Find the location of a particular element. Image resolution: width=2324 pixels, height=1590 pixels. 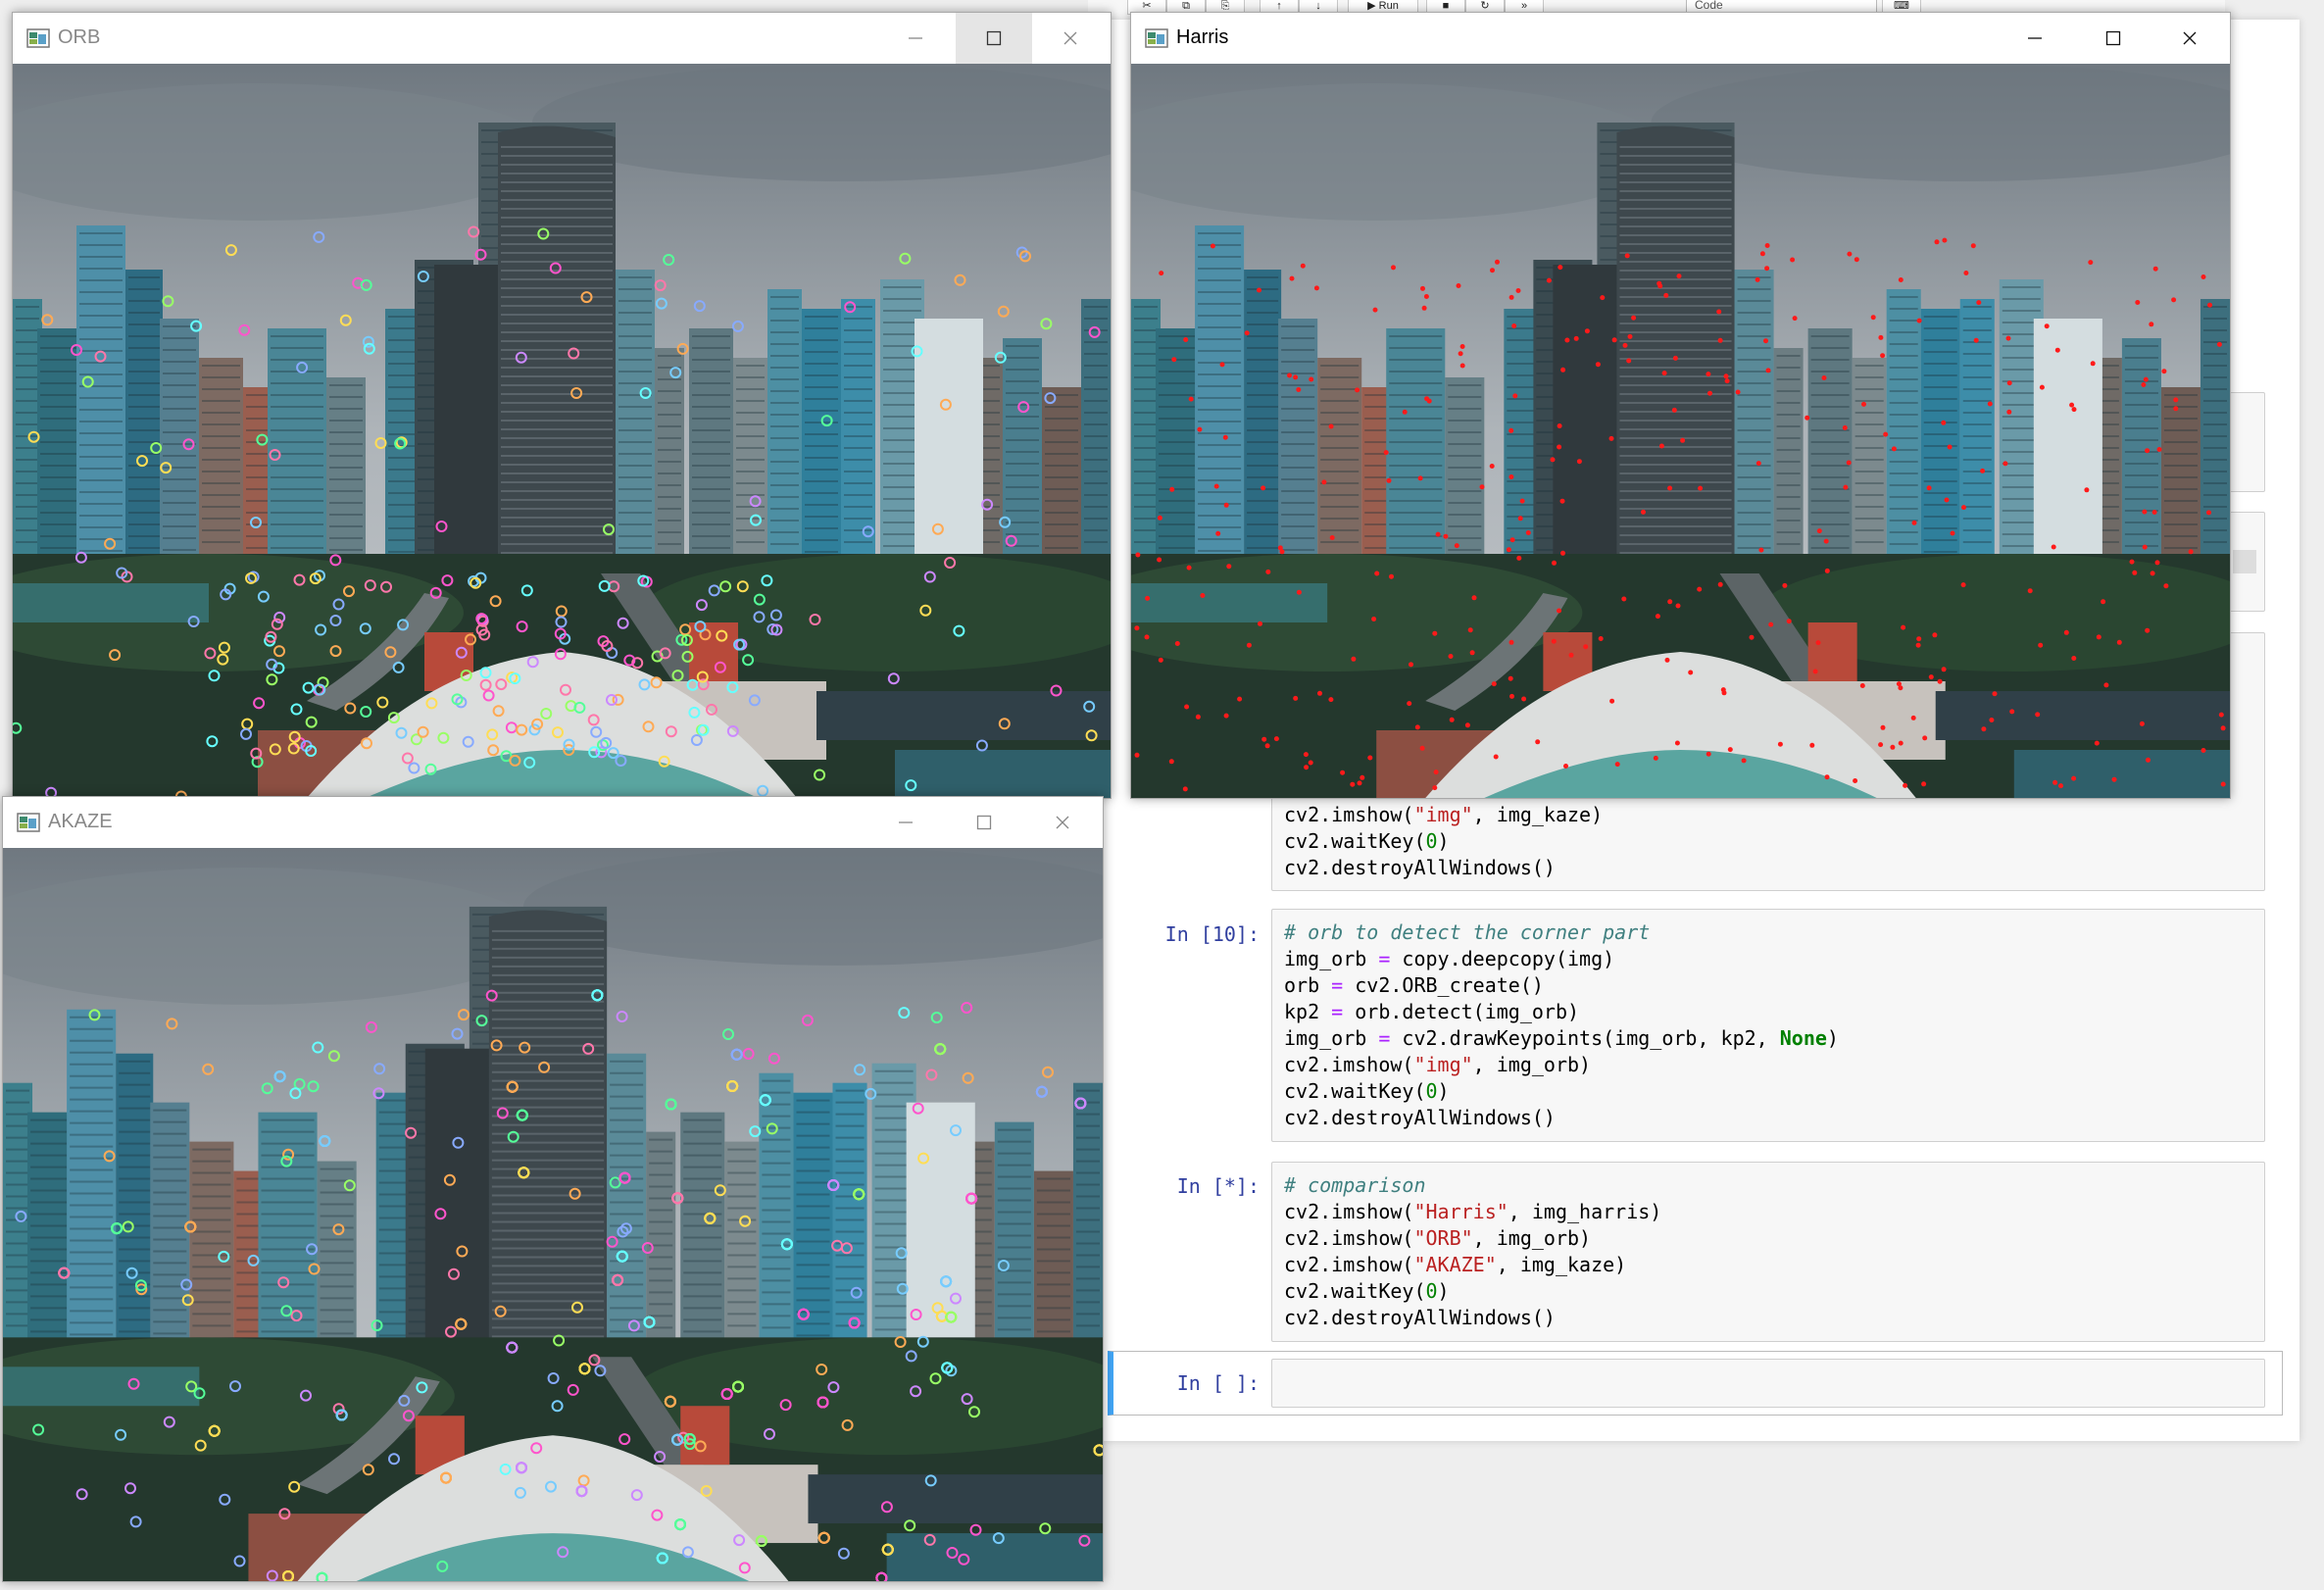

code-line: kp2 = orb.detect(img_orb) is located at coordinates (1432, 1011).